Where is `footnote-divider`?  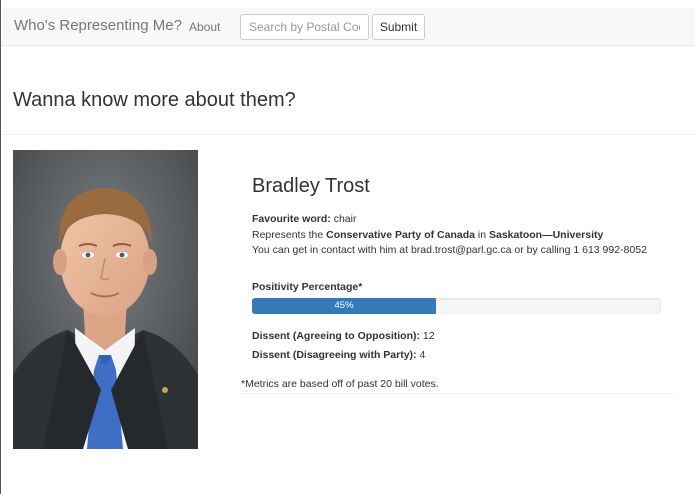
footnote-divider is located at coordinates (457, 393).